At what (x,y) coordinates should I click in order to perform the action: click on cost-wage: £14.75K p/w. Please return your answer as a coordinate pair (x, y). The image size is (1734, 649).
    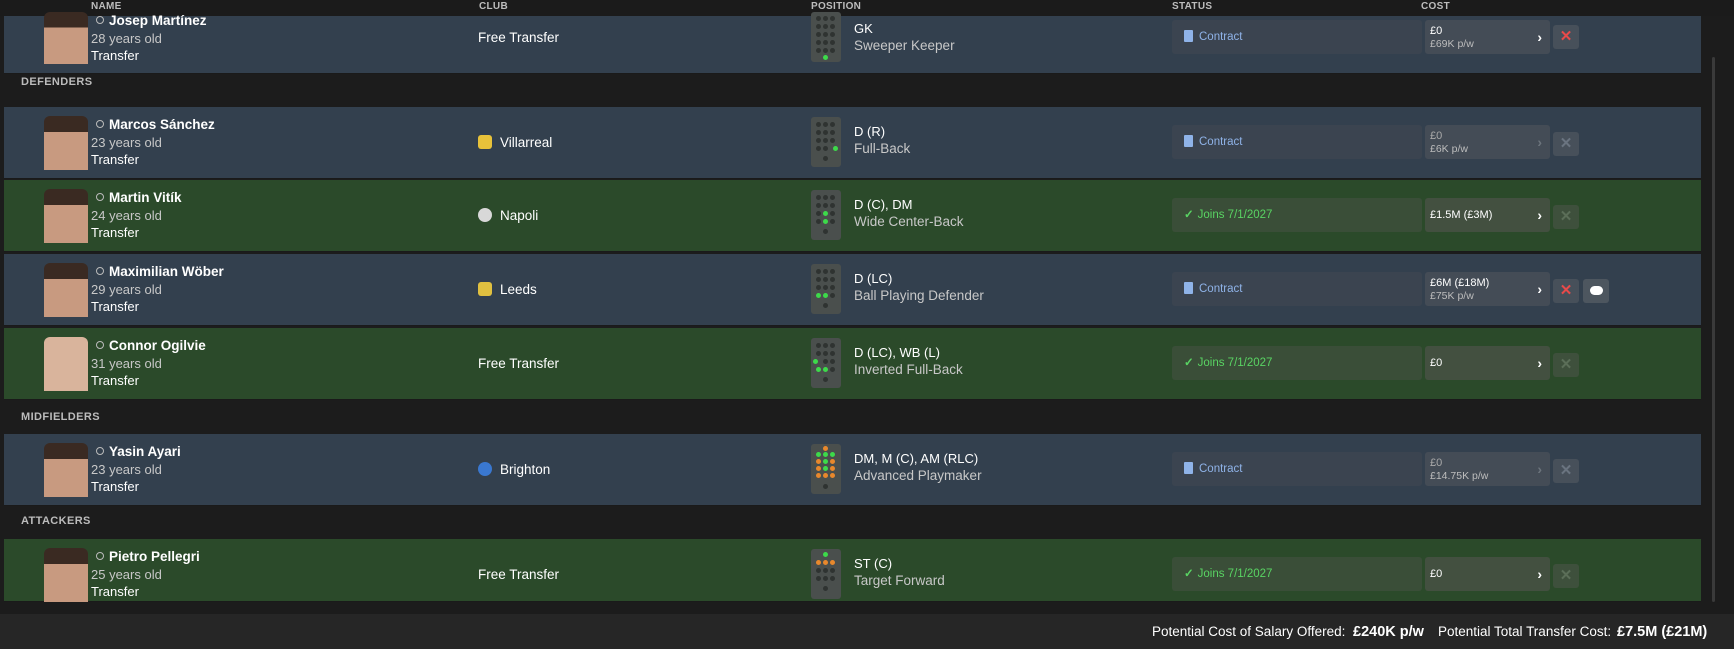
    Looking at the image, I should click on (1459, 476).